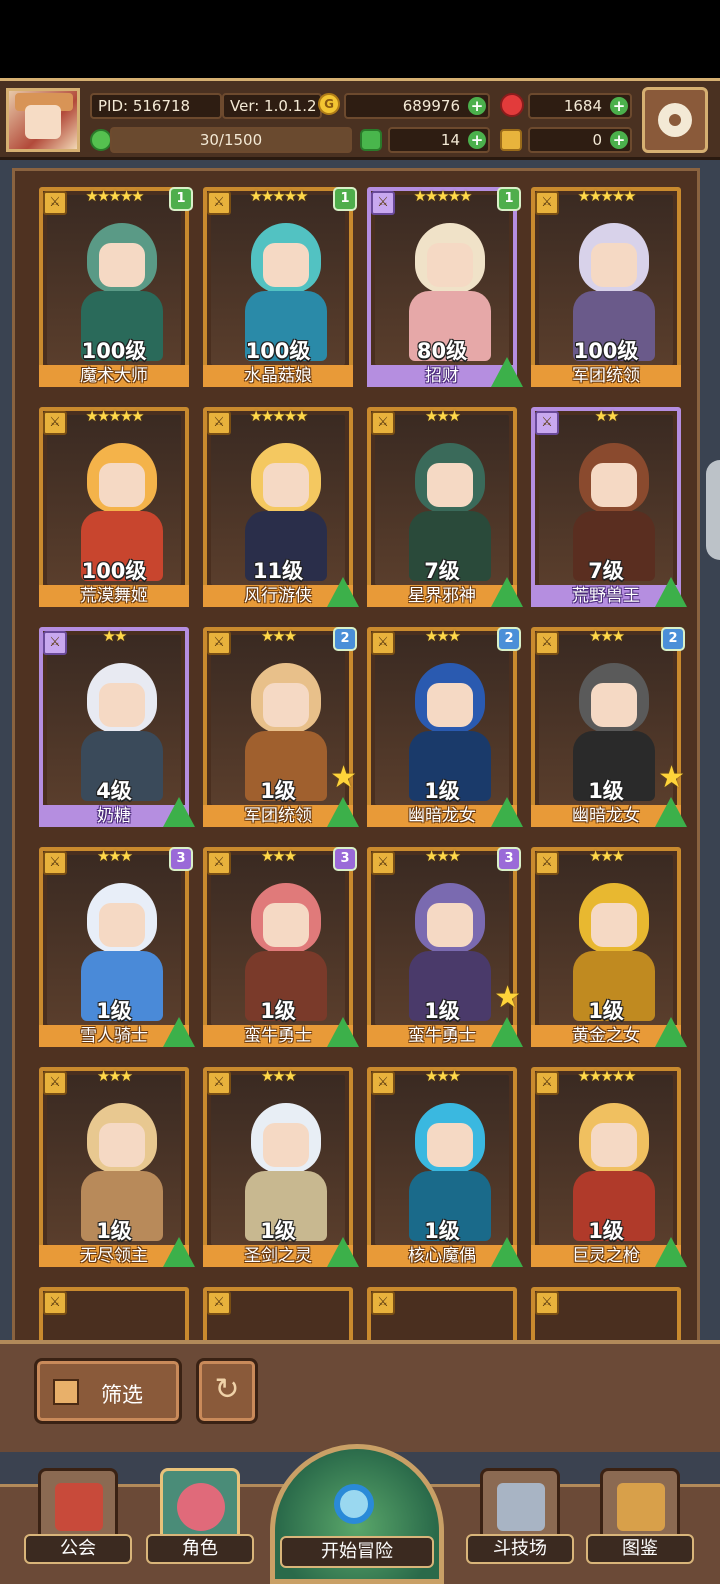  Describe the element at coordinates (606, 376) in the screenshot. I see `hero-name: 军团统领` at that location.